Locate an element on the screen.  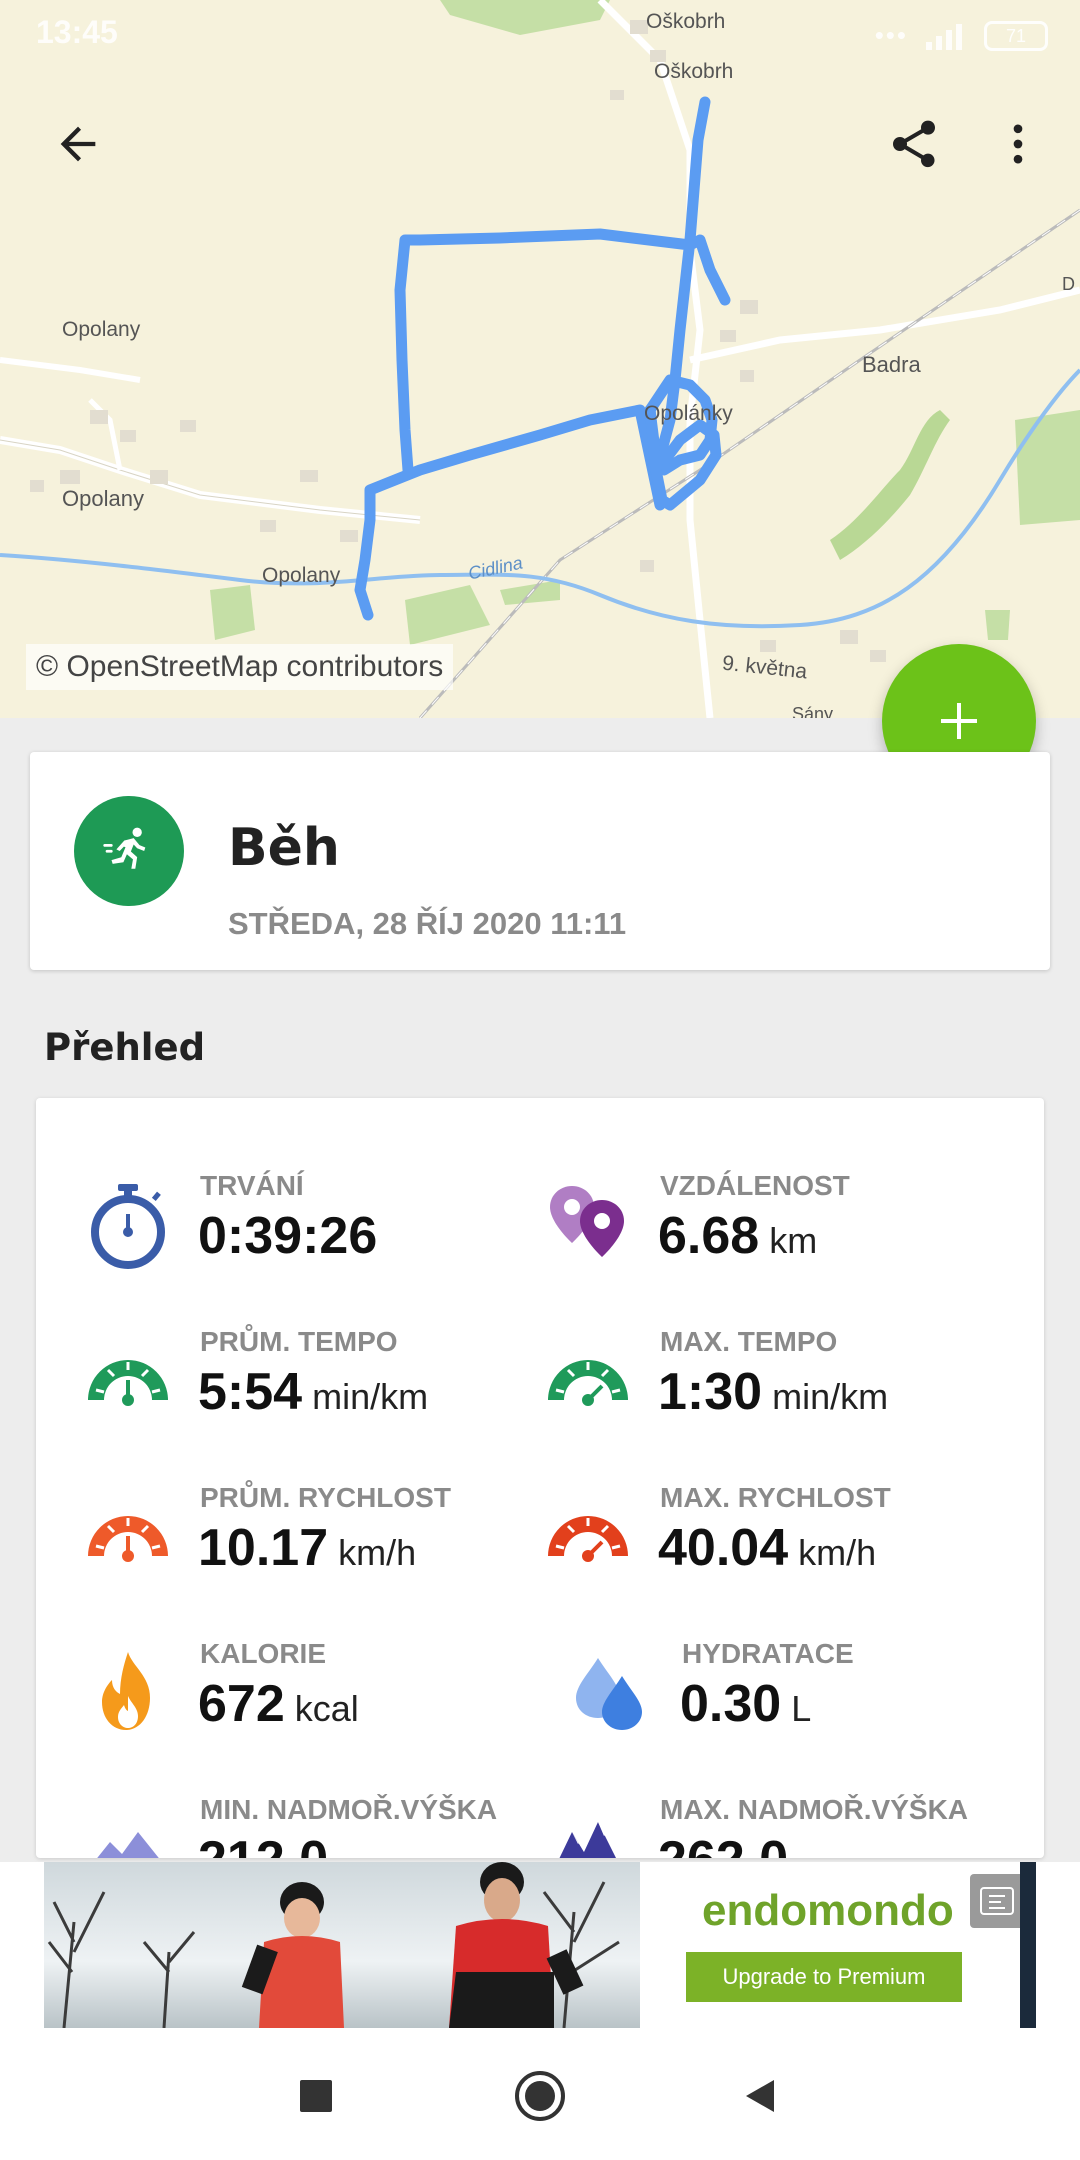
stat-value: 40.04 is located at coordinates (723, 1548).